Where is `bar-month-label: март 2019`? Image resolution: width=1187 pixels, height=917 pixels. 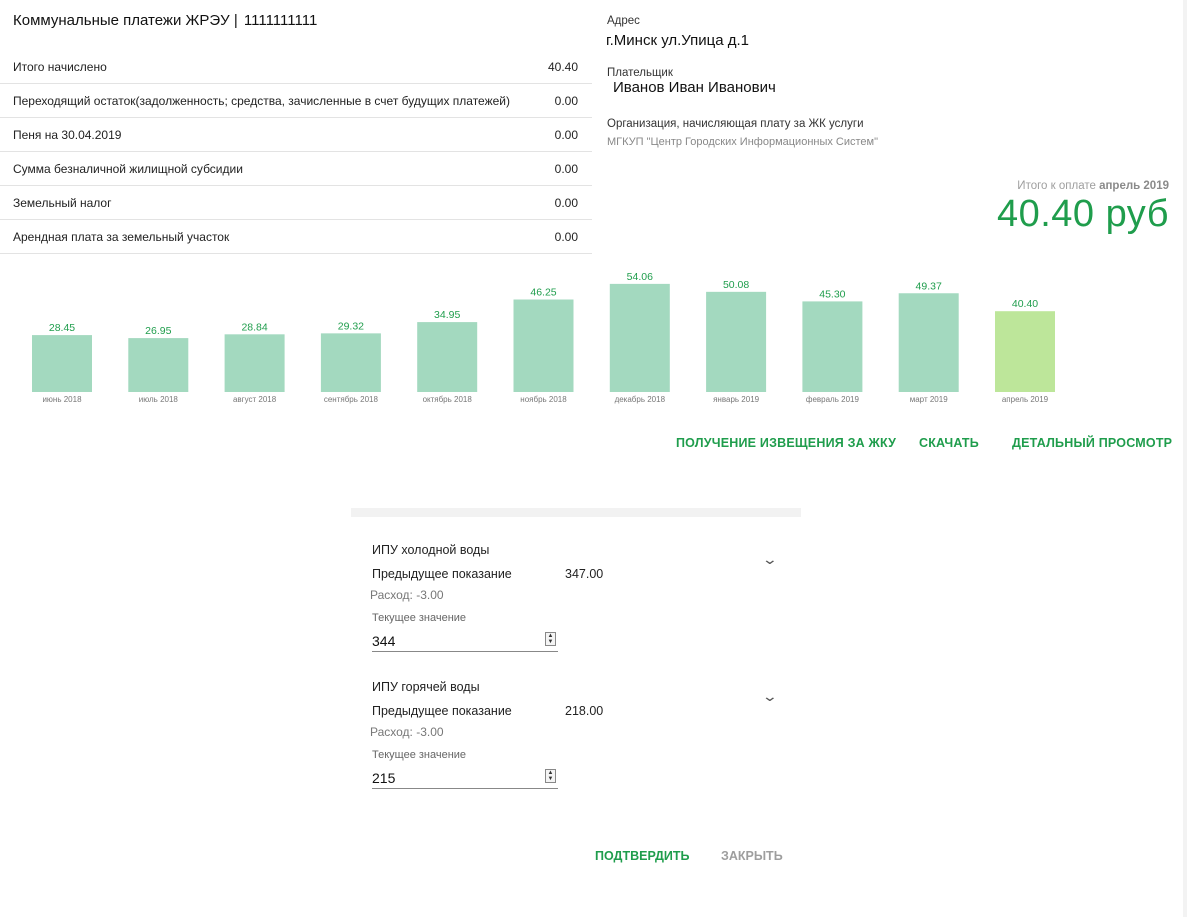 bar-month-label: март 2019 is located at coordinates (929, 399).